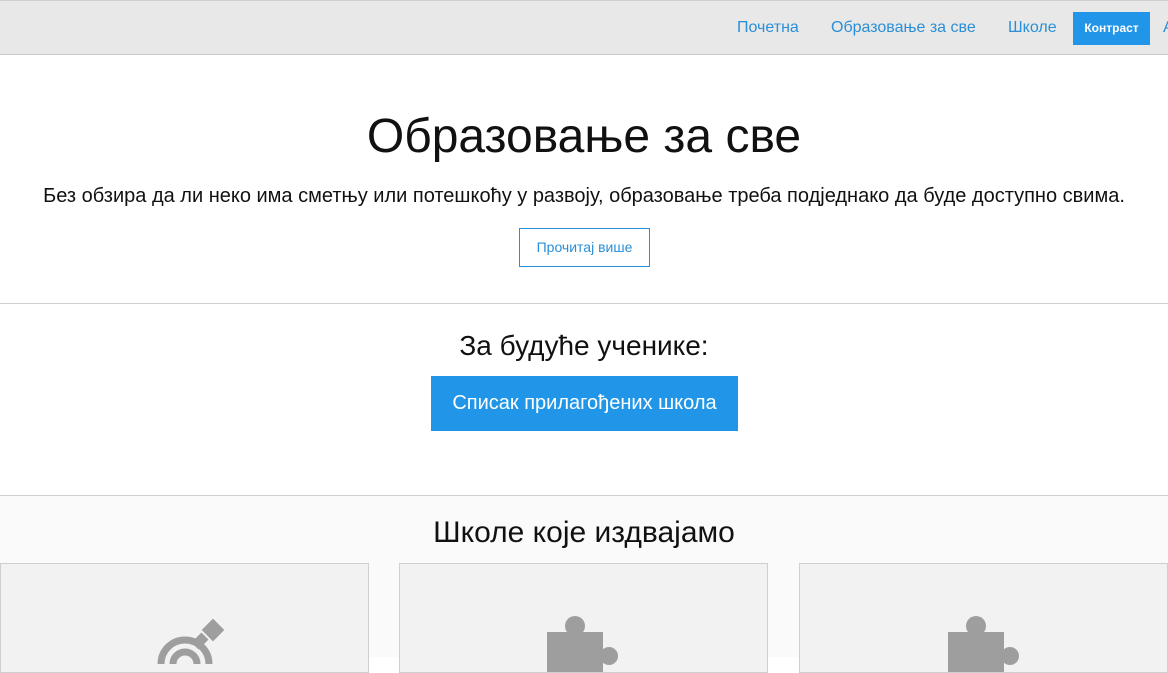 The image size is (1168, 673). What do you see at coordinates (584, 247) in the screenshot?
I see `read-more-button: Прочитај више` at bounding box center [584, 247].